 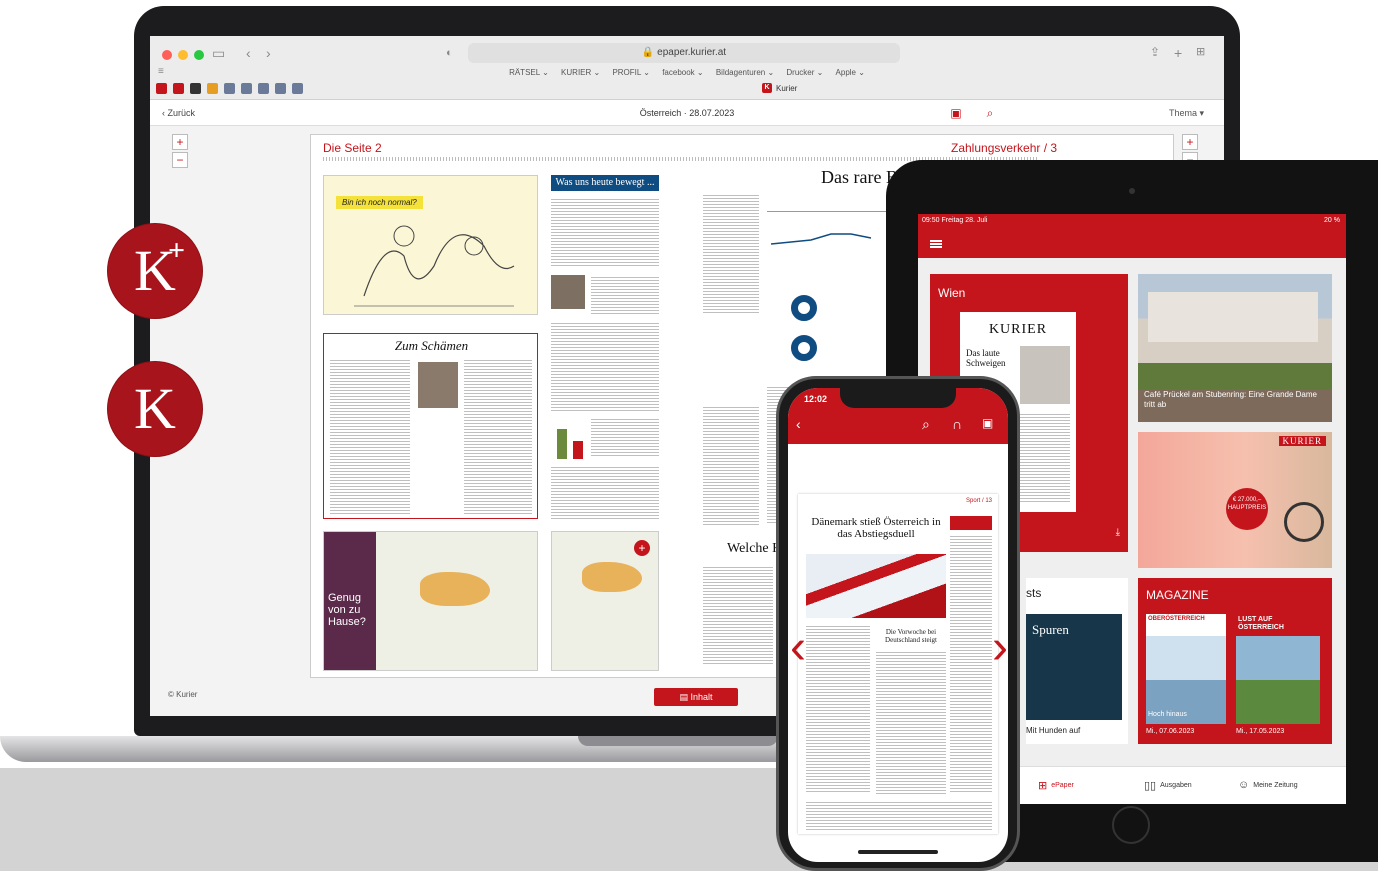 I want to click on bookmark-bildagenturen: Bildagenturen ⌄, so click(x=745, y=72).